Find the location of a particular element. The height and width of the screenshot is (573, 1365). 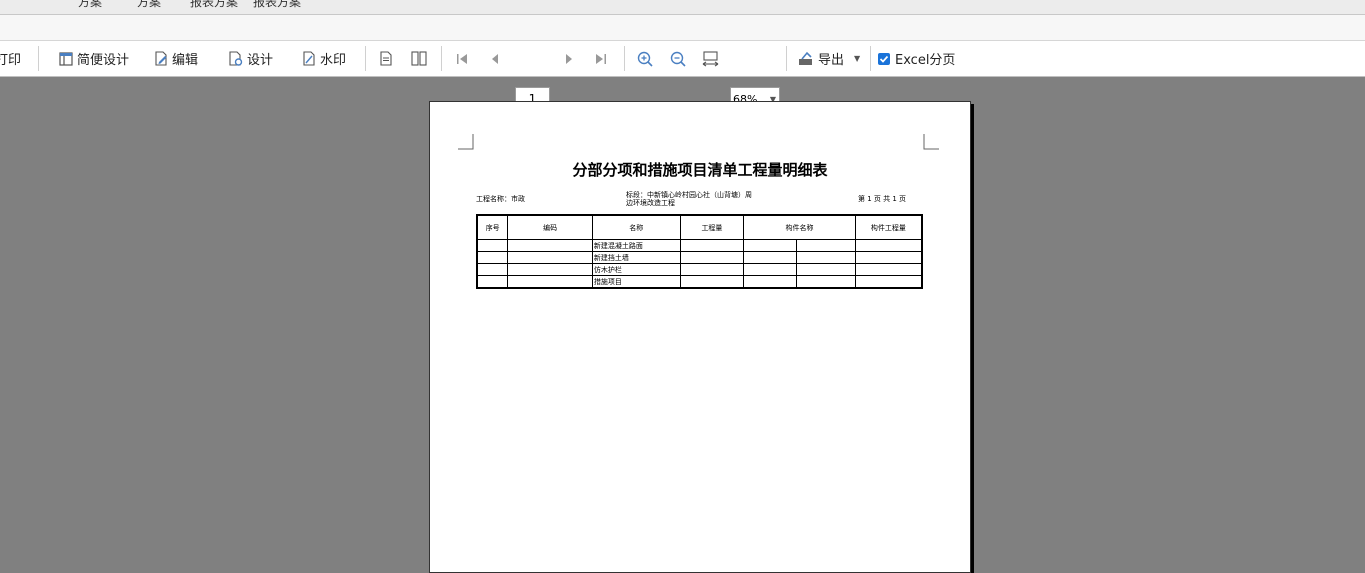

export-button: 导出 is located at coordinates (821, 58).